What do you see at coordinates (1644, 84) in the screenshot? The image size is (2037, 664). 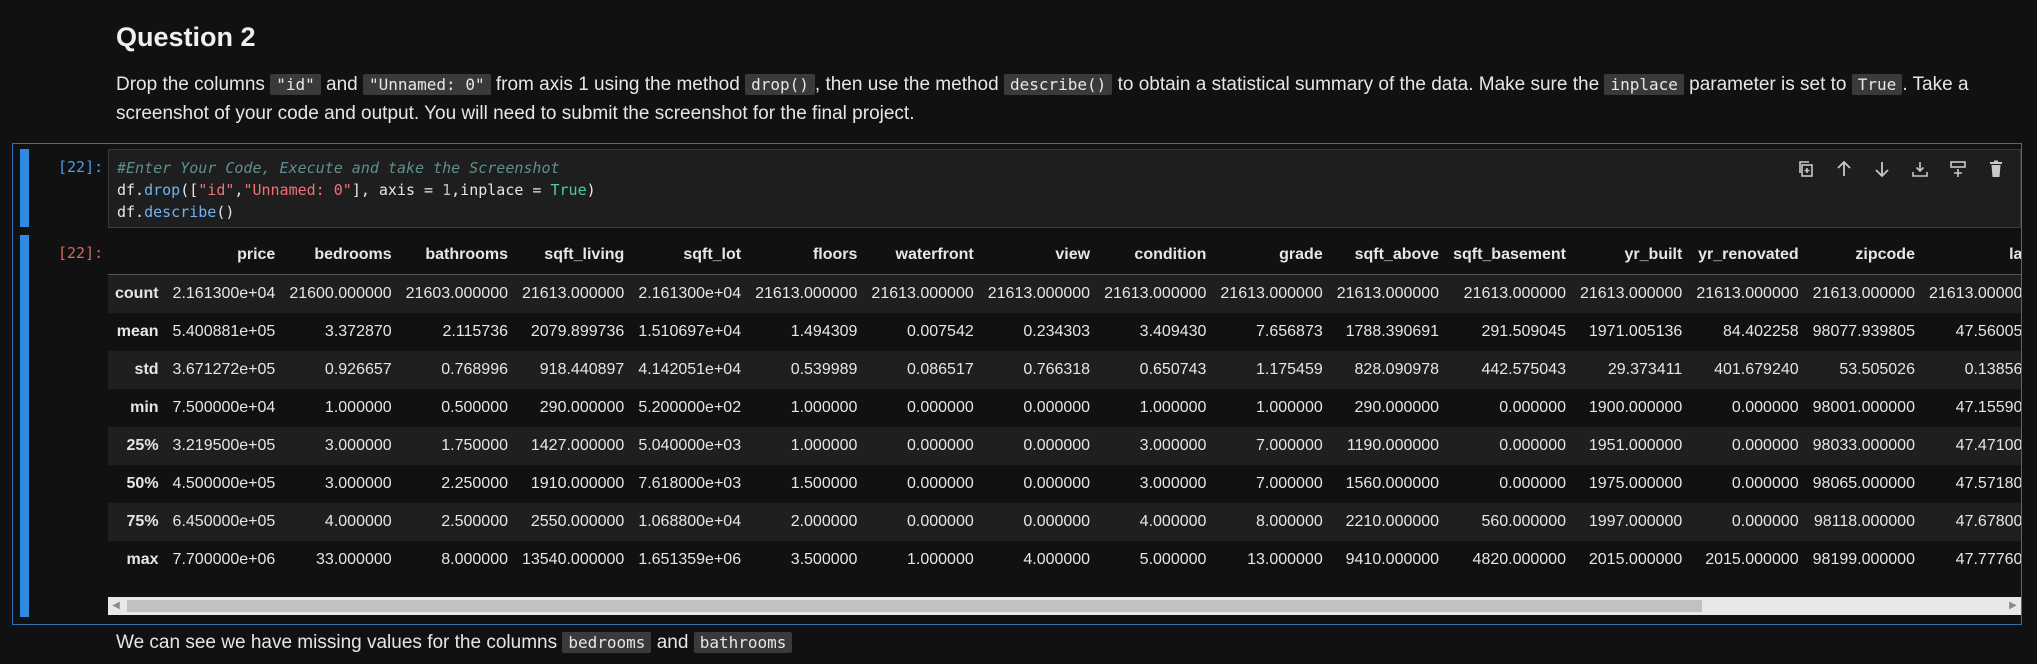 I see `inline-code-inplace: inplace` at bounding box center [1644, 84].